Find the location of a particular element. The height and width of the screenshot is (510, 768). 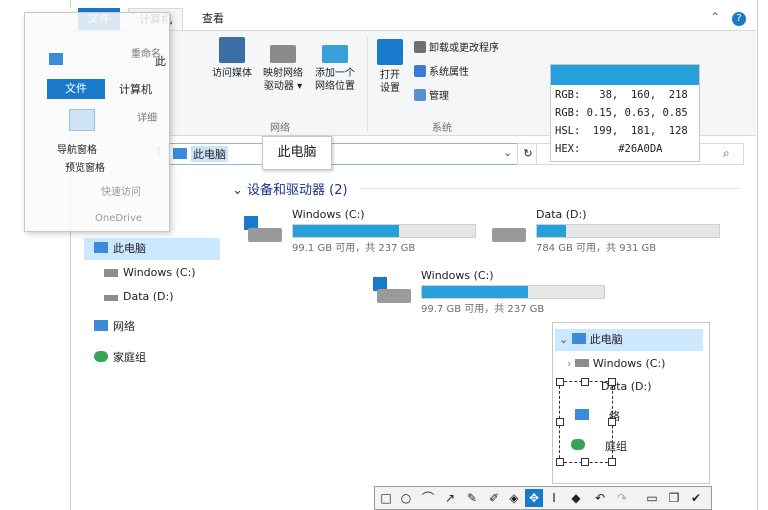

devices-group-header: ⌄ 设备和驱动器 (2) is located at coordinates (290, 188).